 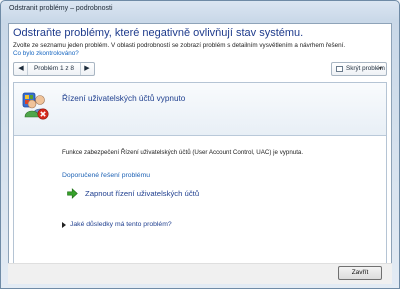 What do you see at coordinates (339, 69) in the screenshot?
I see `hide-window-icon` at bounding box center [339, 69].